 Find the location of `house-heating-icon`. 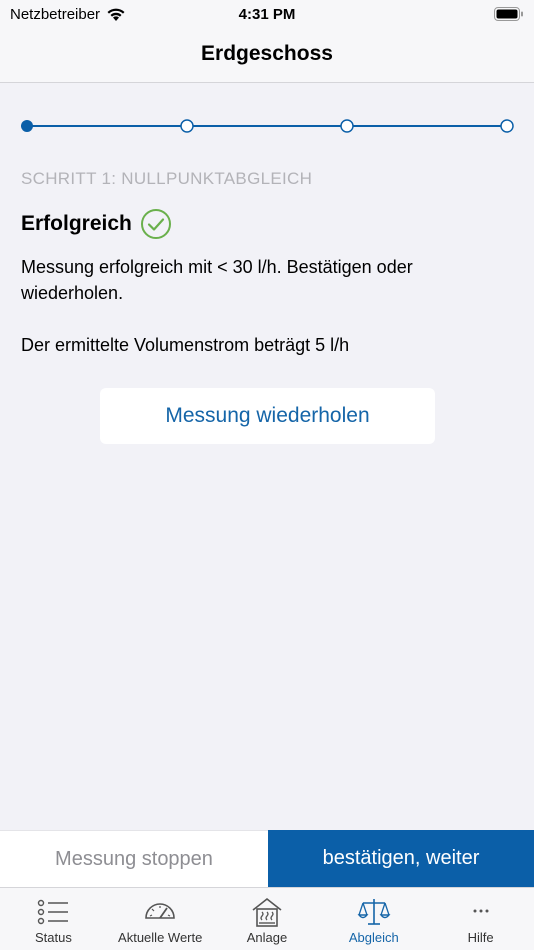

house-heating-icon is located at coordinates (267, 912).